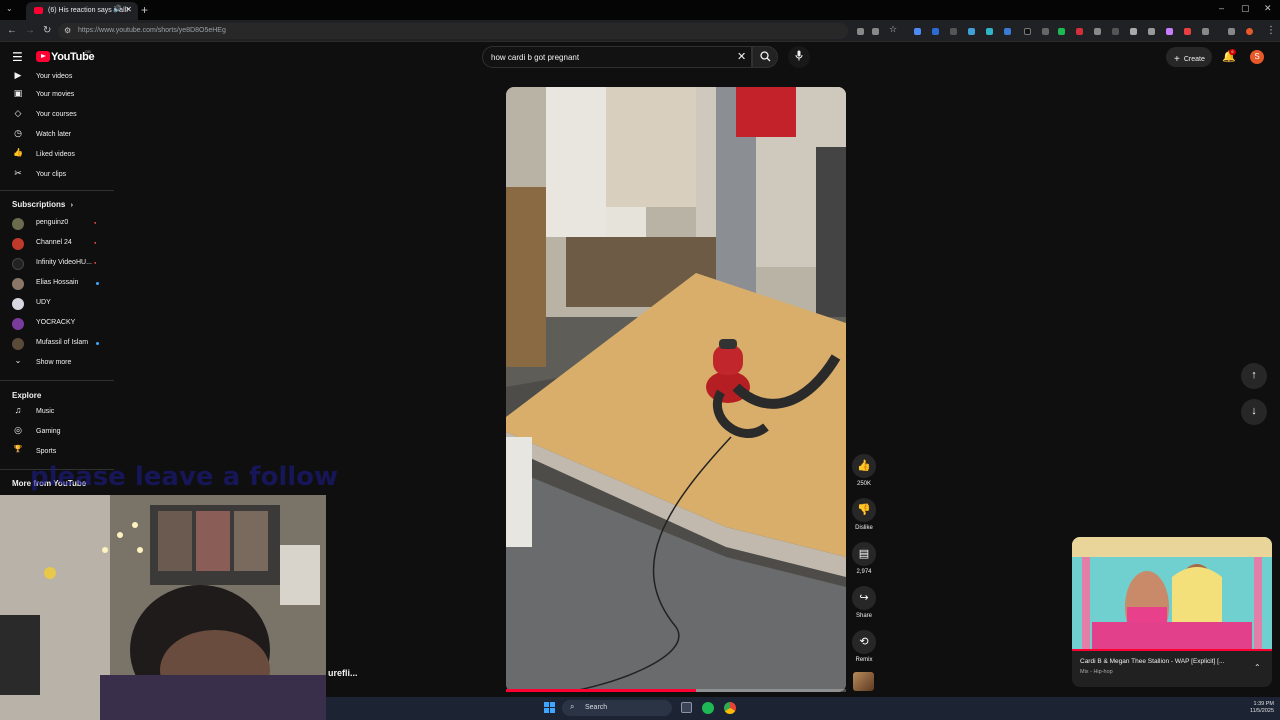 This screenshot has width=1280, height=720. Describe the element at coordinates (686, 707) in the screenshot. I see `task-view-icon` at that location.